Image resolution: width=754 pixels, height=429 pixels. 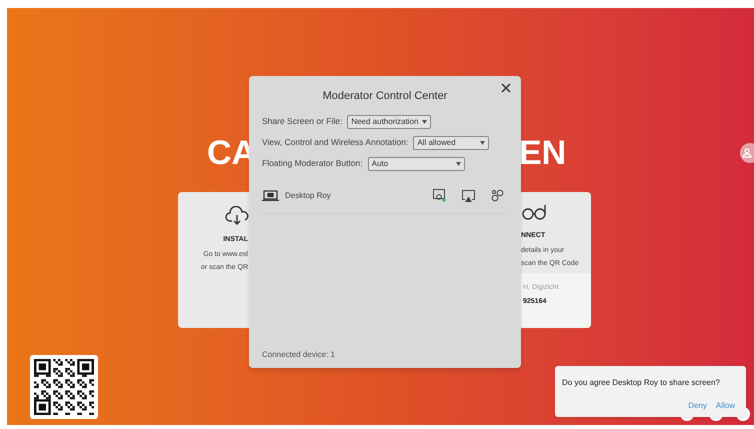 What do you see at coordinates (534, 212) in the screenshot?
I see `glasses-icon` at bounding box center [534, 212].